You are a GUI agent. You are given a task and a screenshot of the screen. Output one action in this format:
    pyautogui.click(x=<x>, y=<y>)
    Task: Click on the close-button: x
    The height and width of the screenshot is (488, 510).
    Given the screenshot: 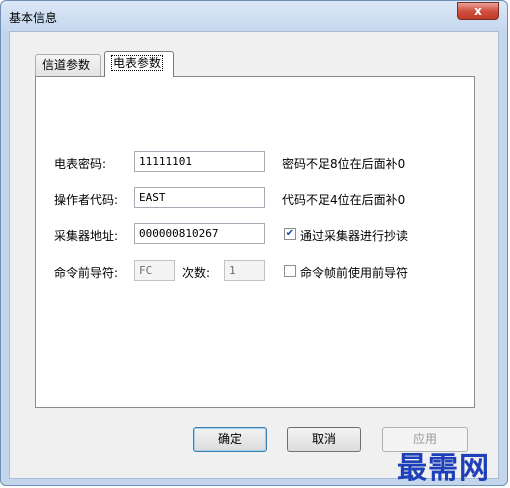 What is the action you would take?
    pyautogui.click(x=478, y=11)
    